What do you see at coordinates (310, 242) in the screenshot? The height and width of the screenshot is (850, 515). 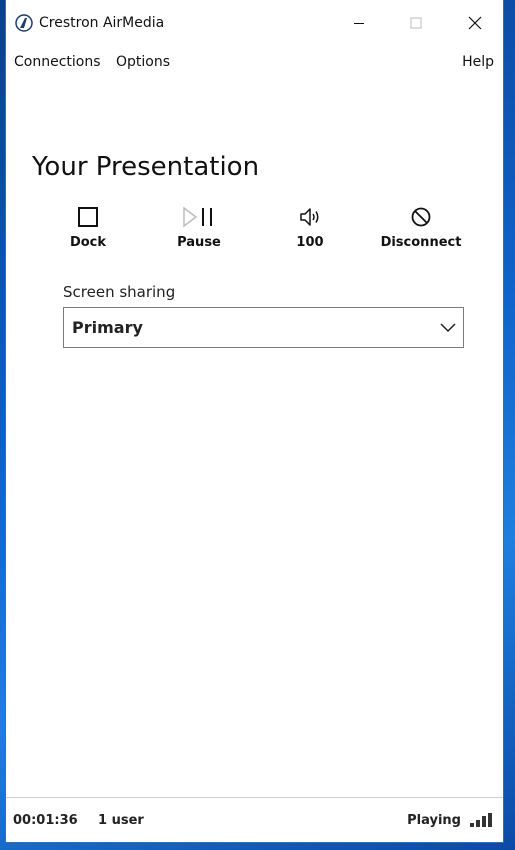 I see `volume-level-label: 100` at bounding box center [310, 242].